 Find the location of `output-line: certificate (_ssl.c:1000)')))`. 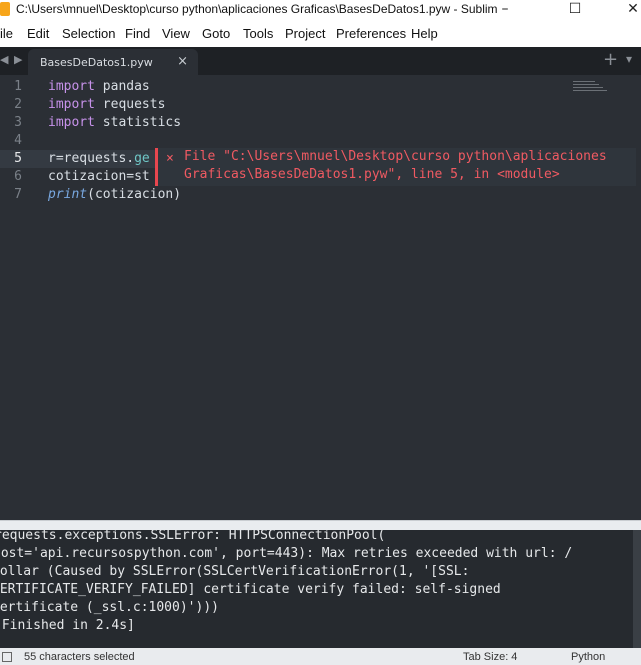

output-line: certificate (_ssl.c:1000)'))) is located at coordinates (109, 607).